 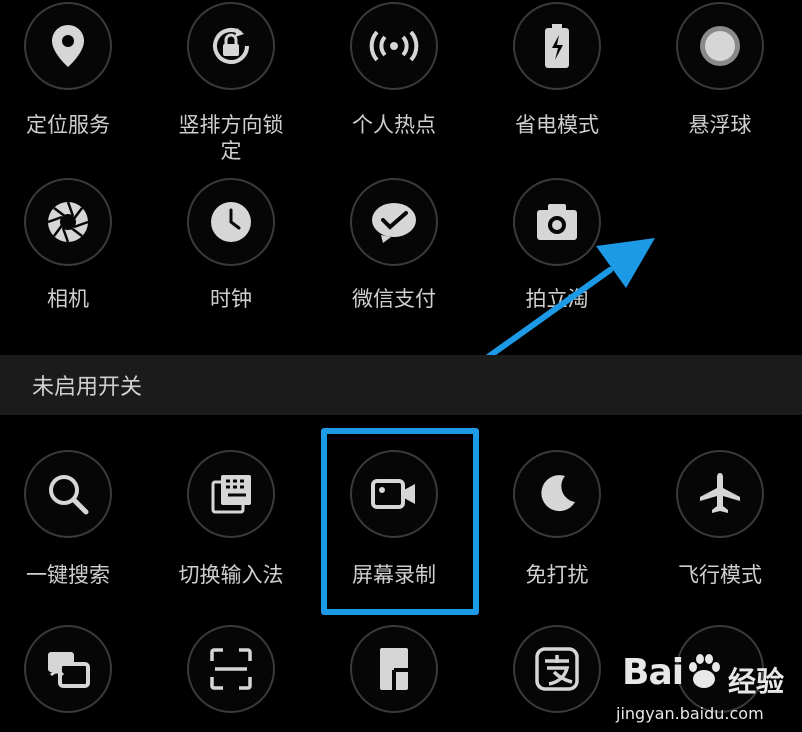 I want to click on tile-do-not-disturb: 免打扰, so click(x=557, y=525).